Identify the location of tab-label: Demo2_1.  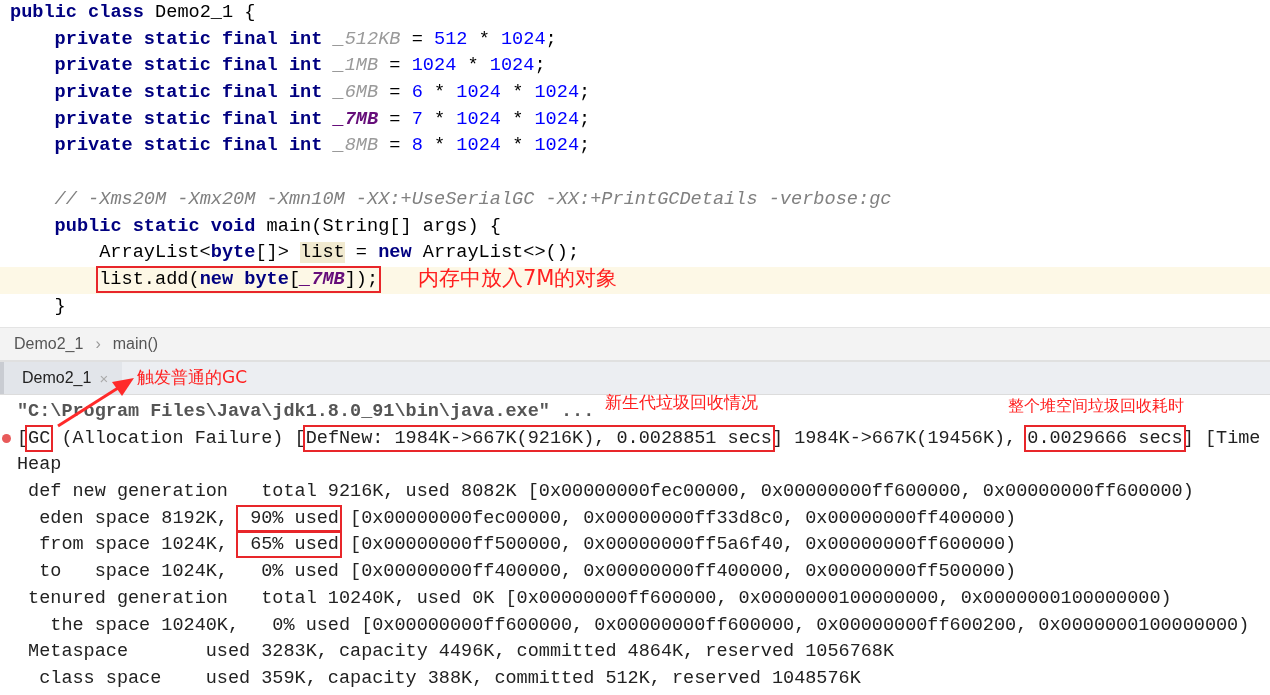
(57, 378).